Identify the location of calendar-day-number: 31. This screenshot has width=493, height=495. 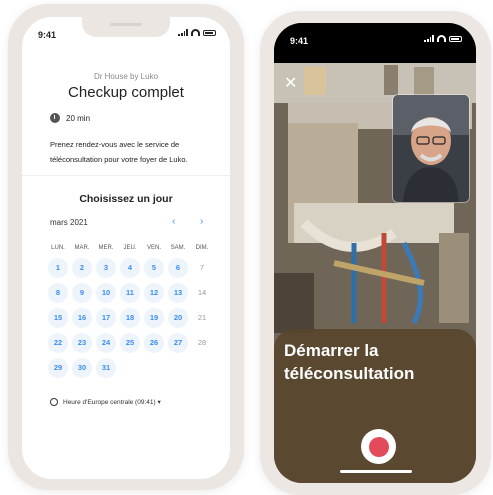
(106, 367).